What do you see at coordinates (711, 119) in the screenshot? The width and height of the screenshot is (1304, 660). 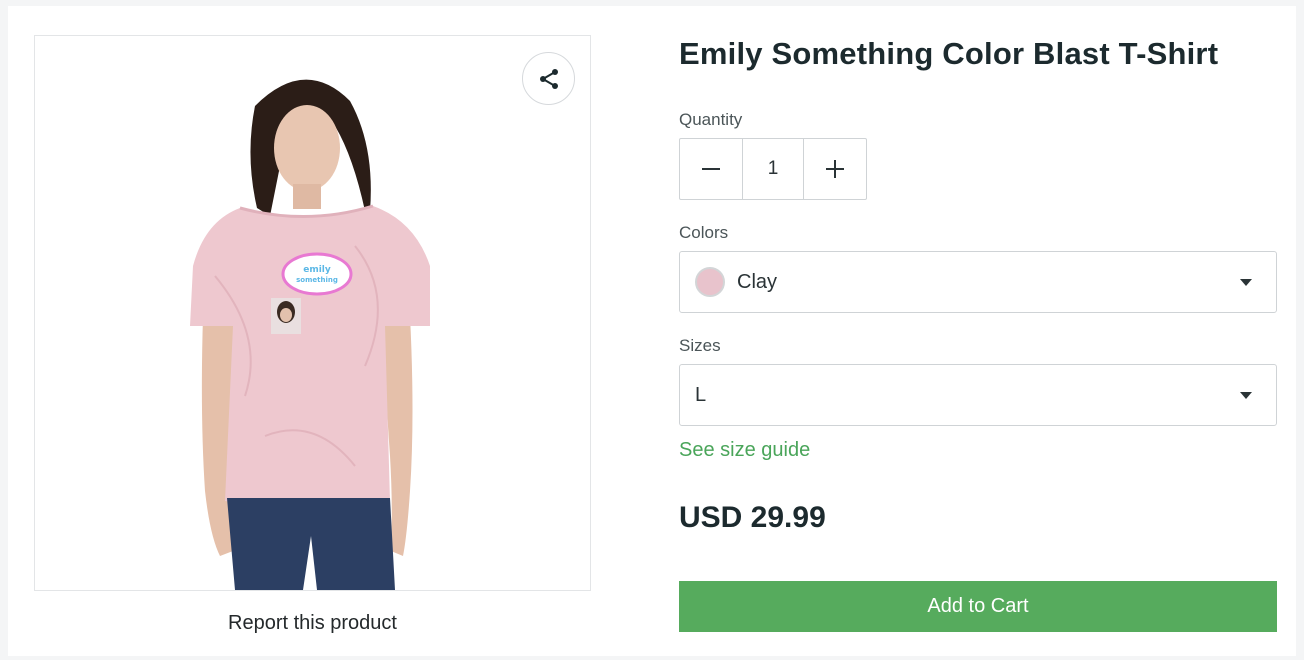 I see `quantity-label: Quantity` at bounding box center [711, 119].